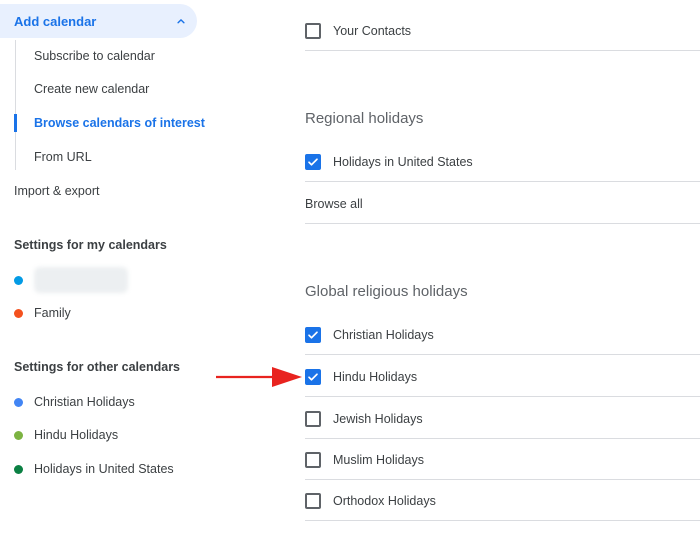  I want to click on holiday-label: Christian Holidays, so click(383, 334).